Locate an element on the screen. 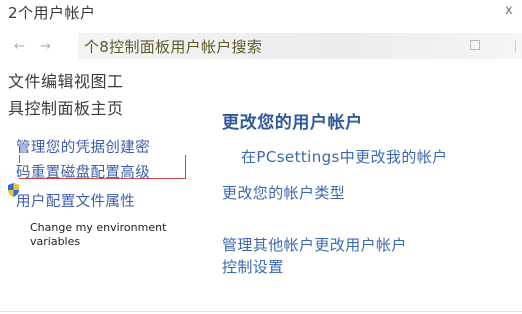 This screenshot has height=314, width=522. environment-variables-link: Change my environment variables is located at coordinates (105, 235).